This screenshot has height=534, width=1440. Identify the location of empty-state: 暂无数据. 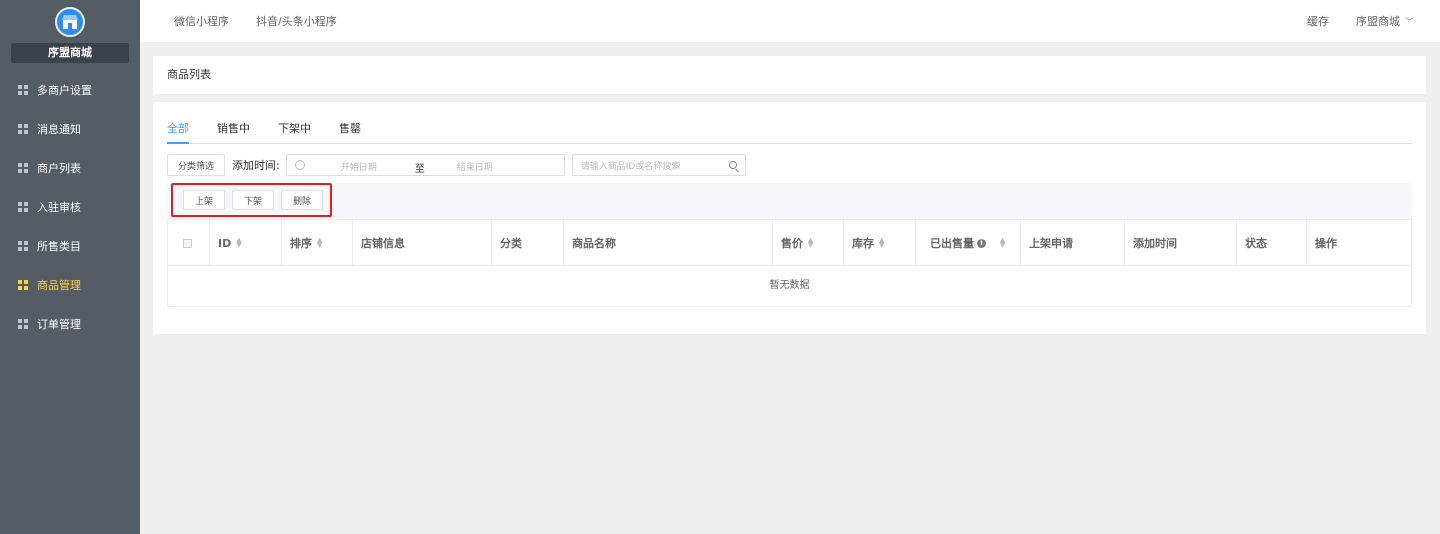
(789, 285).